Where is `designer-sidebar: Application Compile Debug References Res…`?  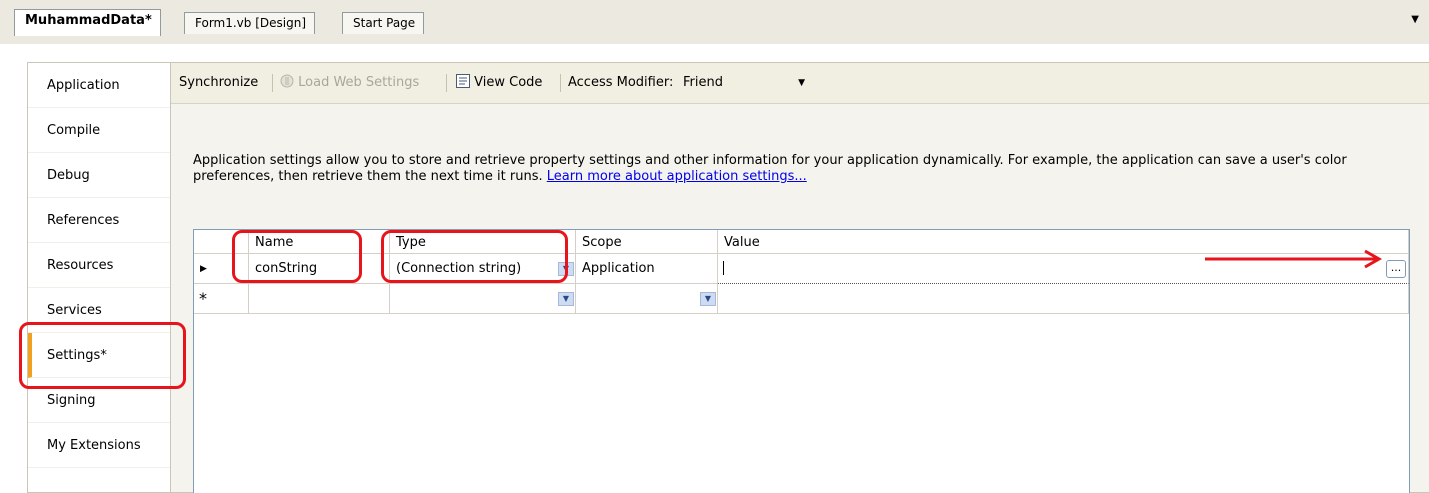
designer-sidebar: Application Compile Debug References Res… is located at coordinates (99, 277).